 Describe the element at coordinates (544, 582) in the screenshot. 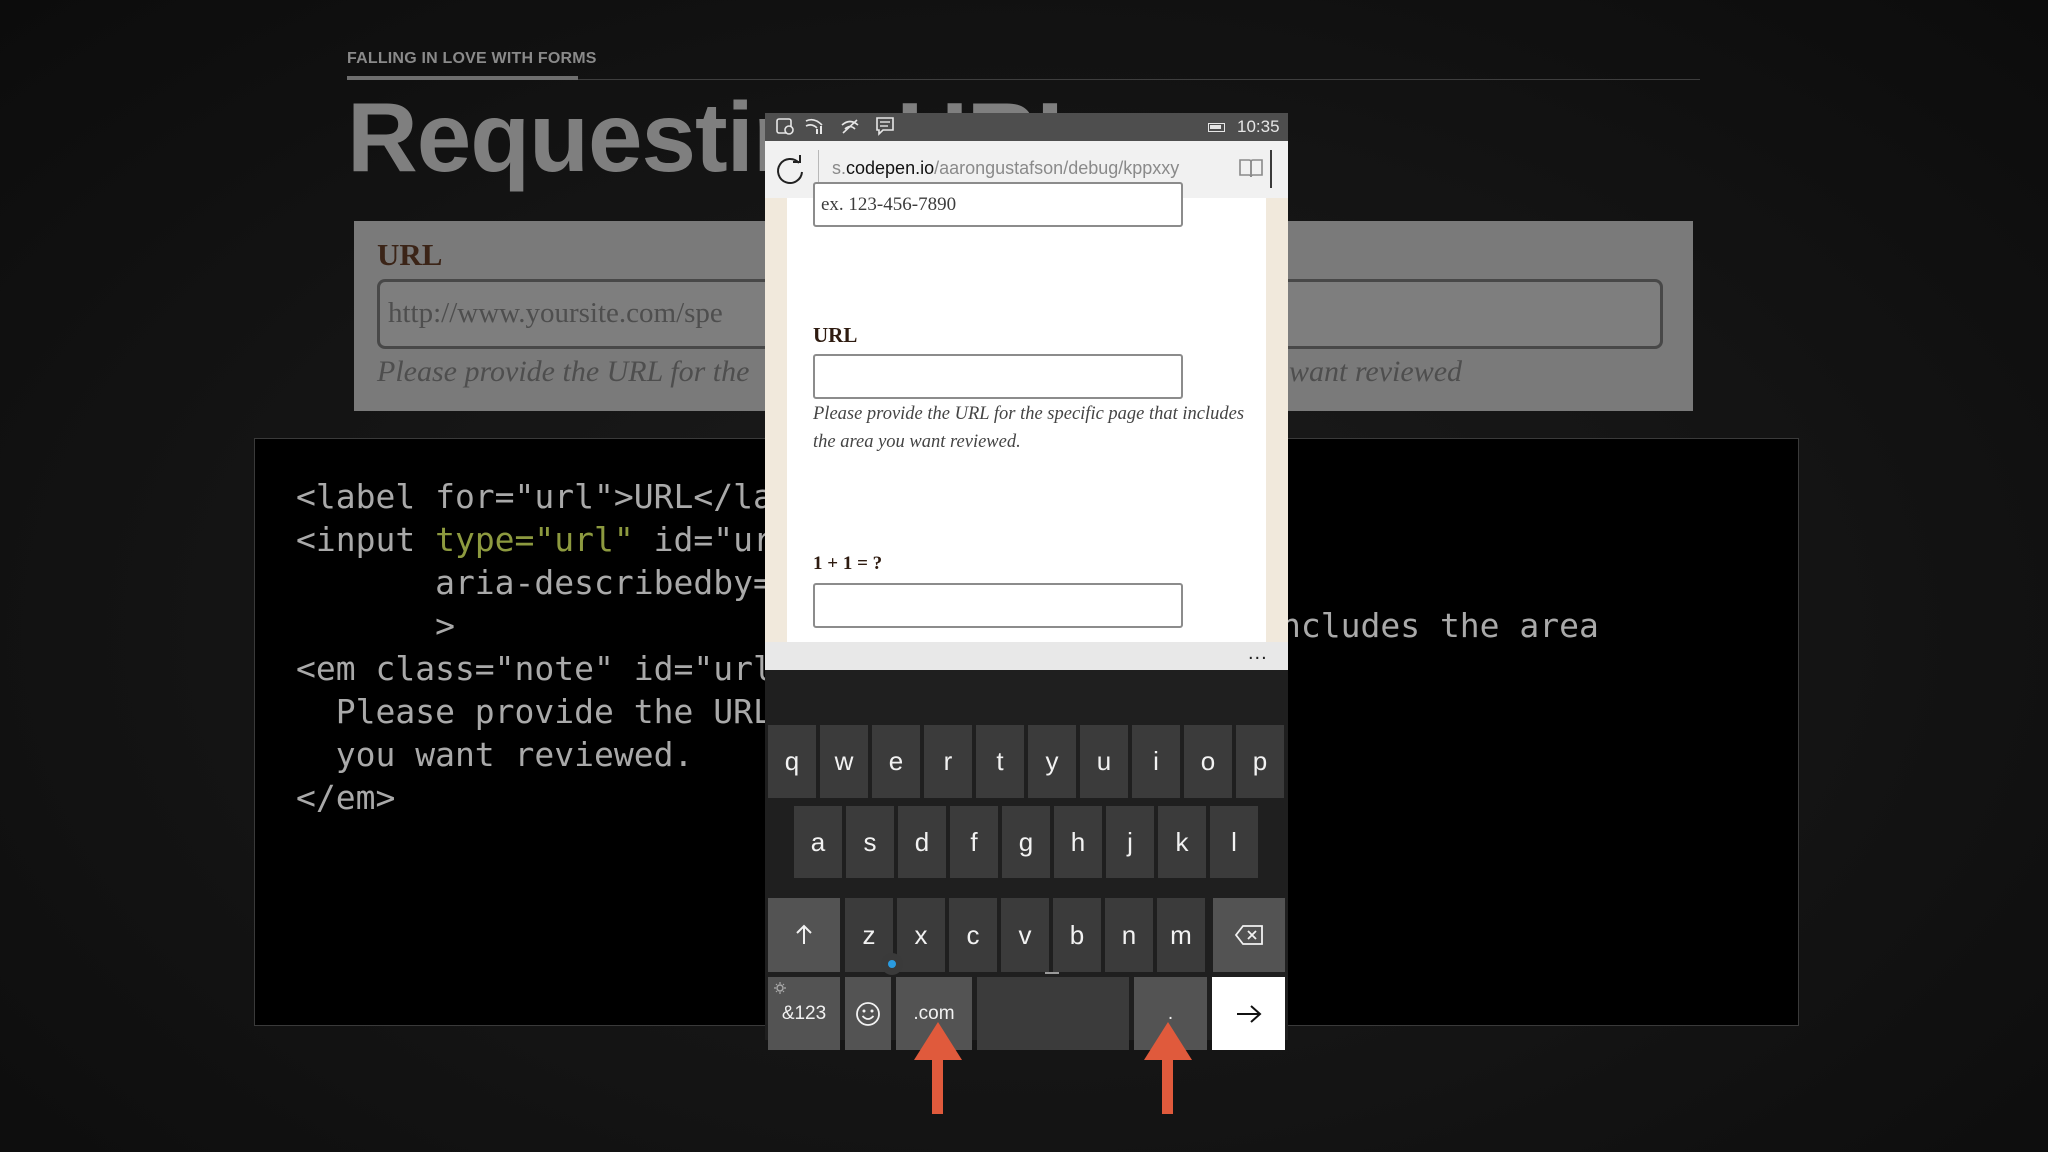

I see `code-line-3: aria-describedby="` at that location.